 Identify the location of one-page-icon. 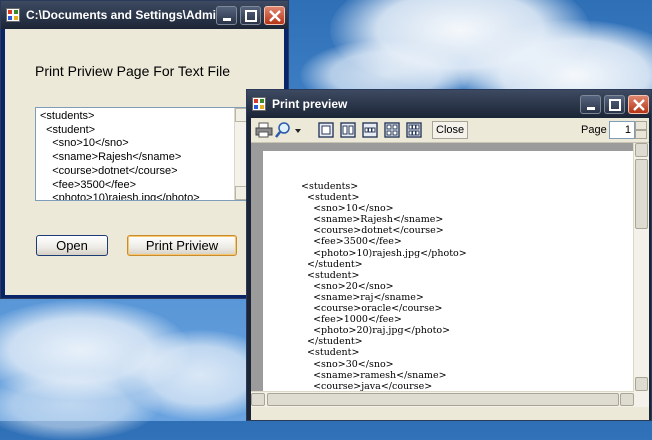
(326, 130).